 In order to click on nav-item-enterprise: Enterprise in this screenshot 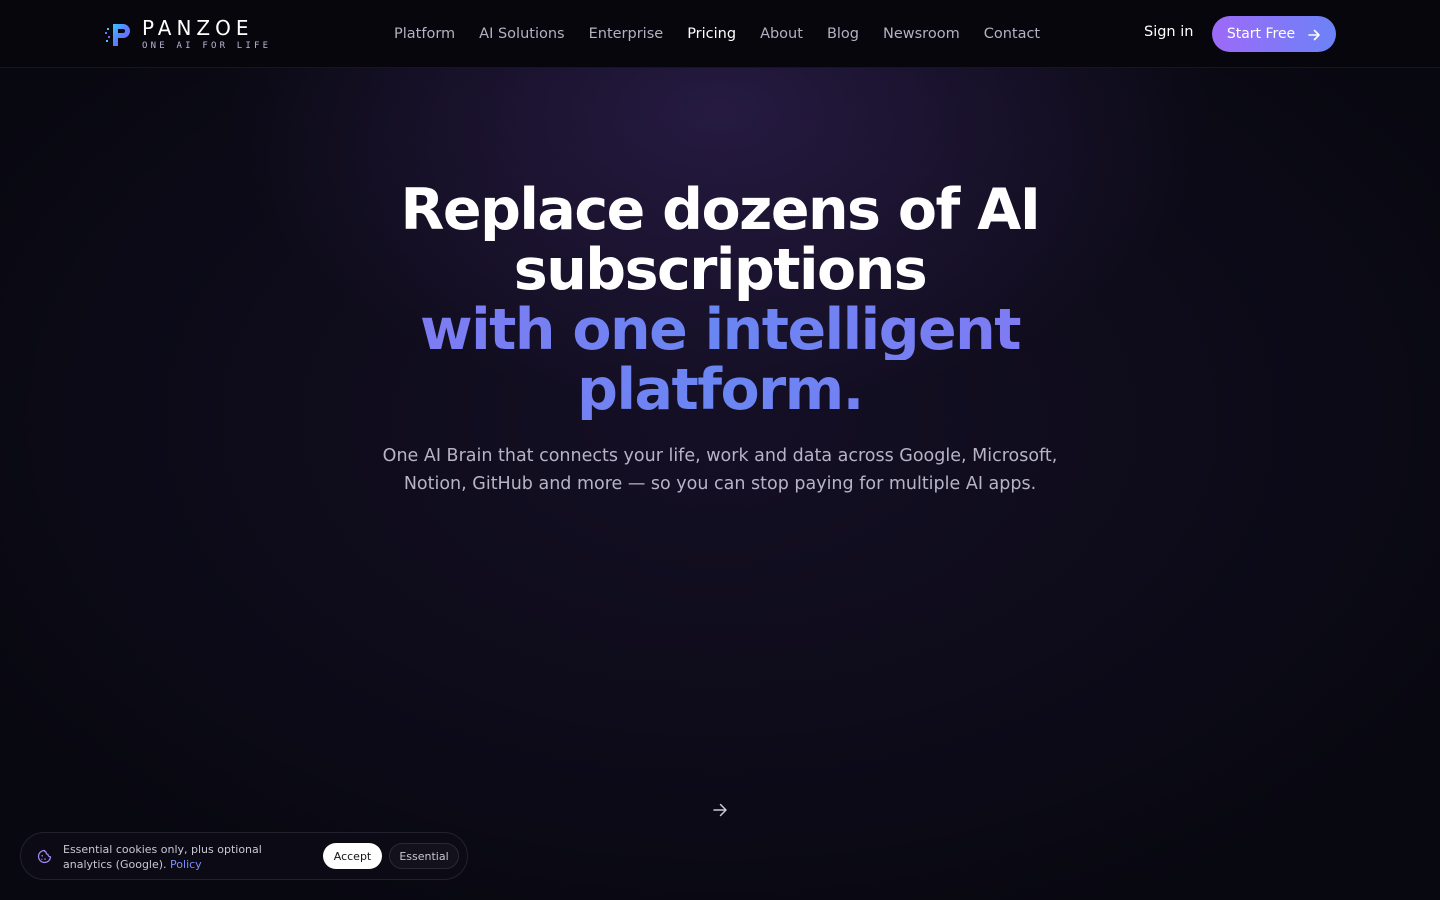, I will do `click(626, 34)`.